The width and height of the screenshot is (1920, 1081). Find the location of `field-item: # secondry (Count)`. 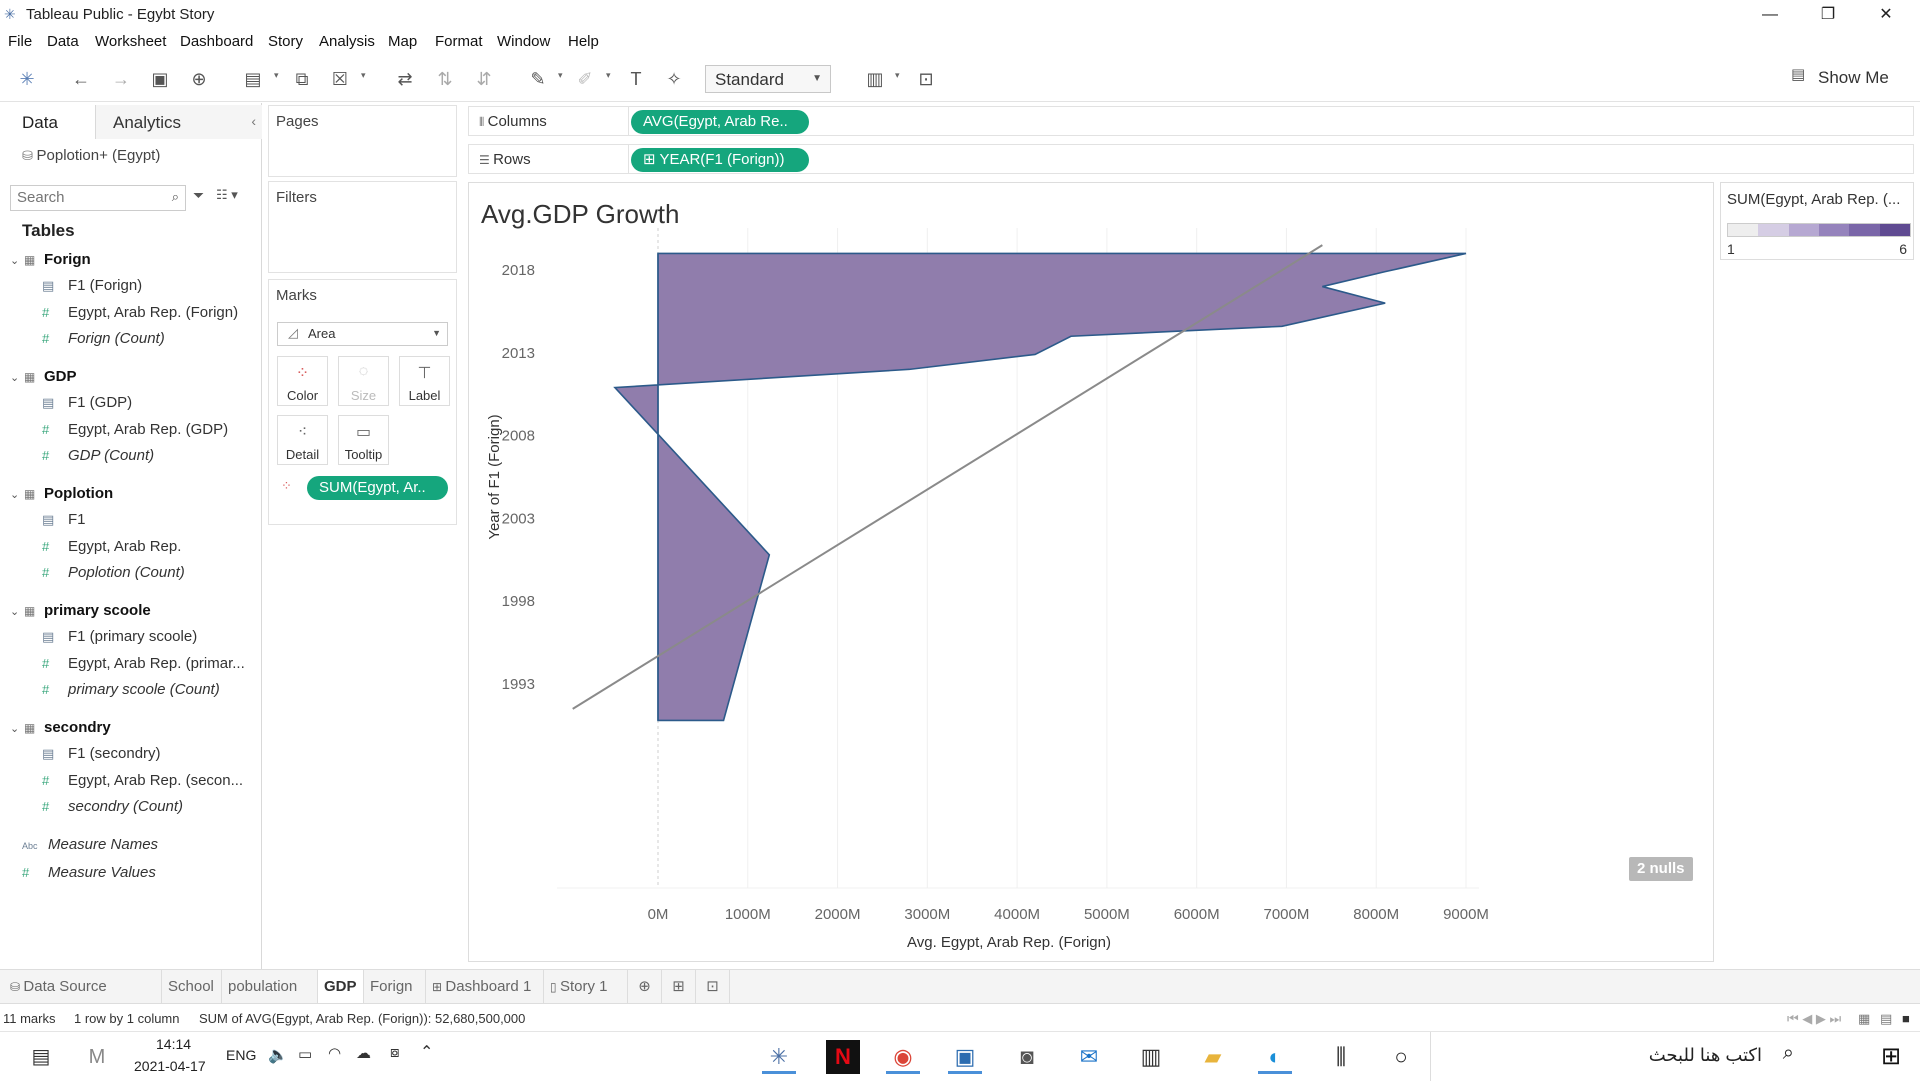

field-item: # secondry (Count) is located at coordinates (112, 806).